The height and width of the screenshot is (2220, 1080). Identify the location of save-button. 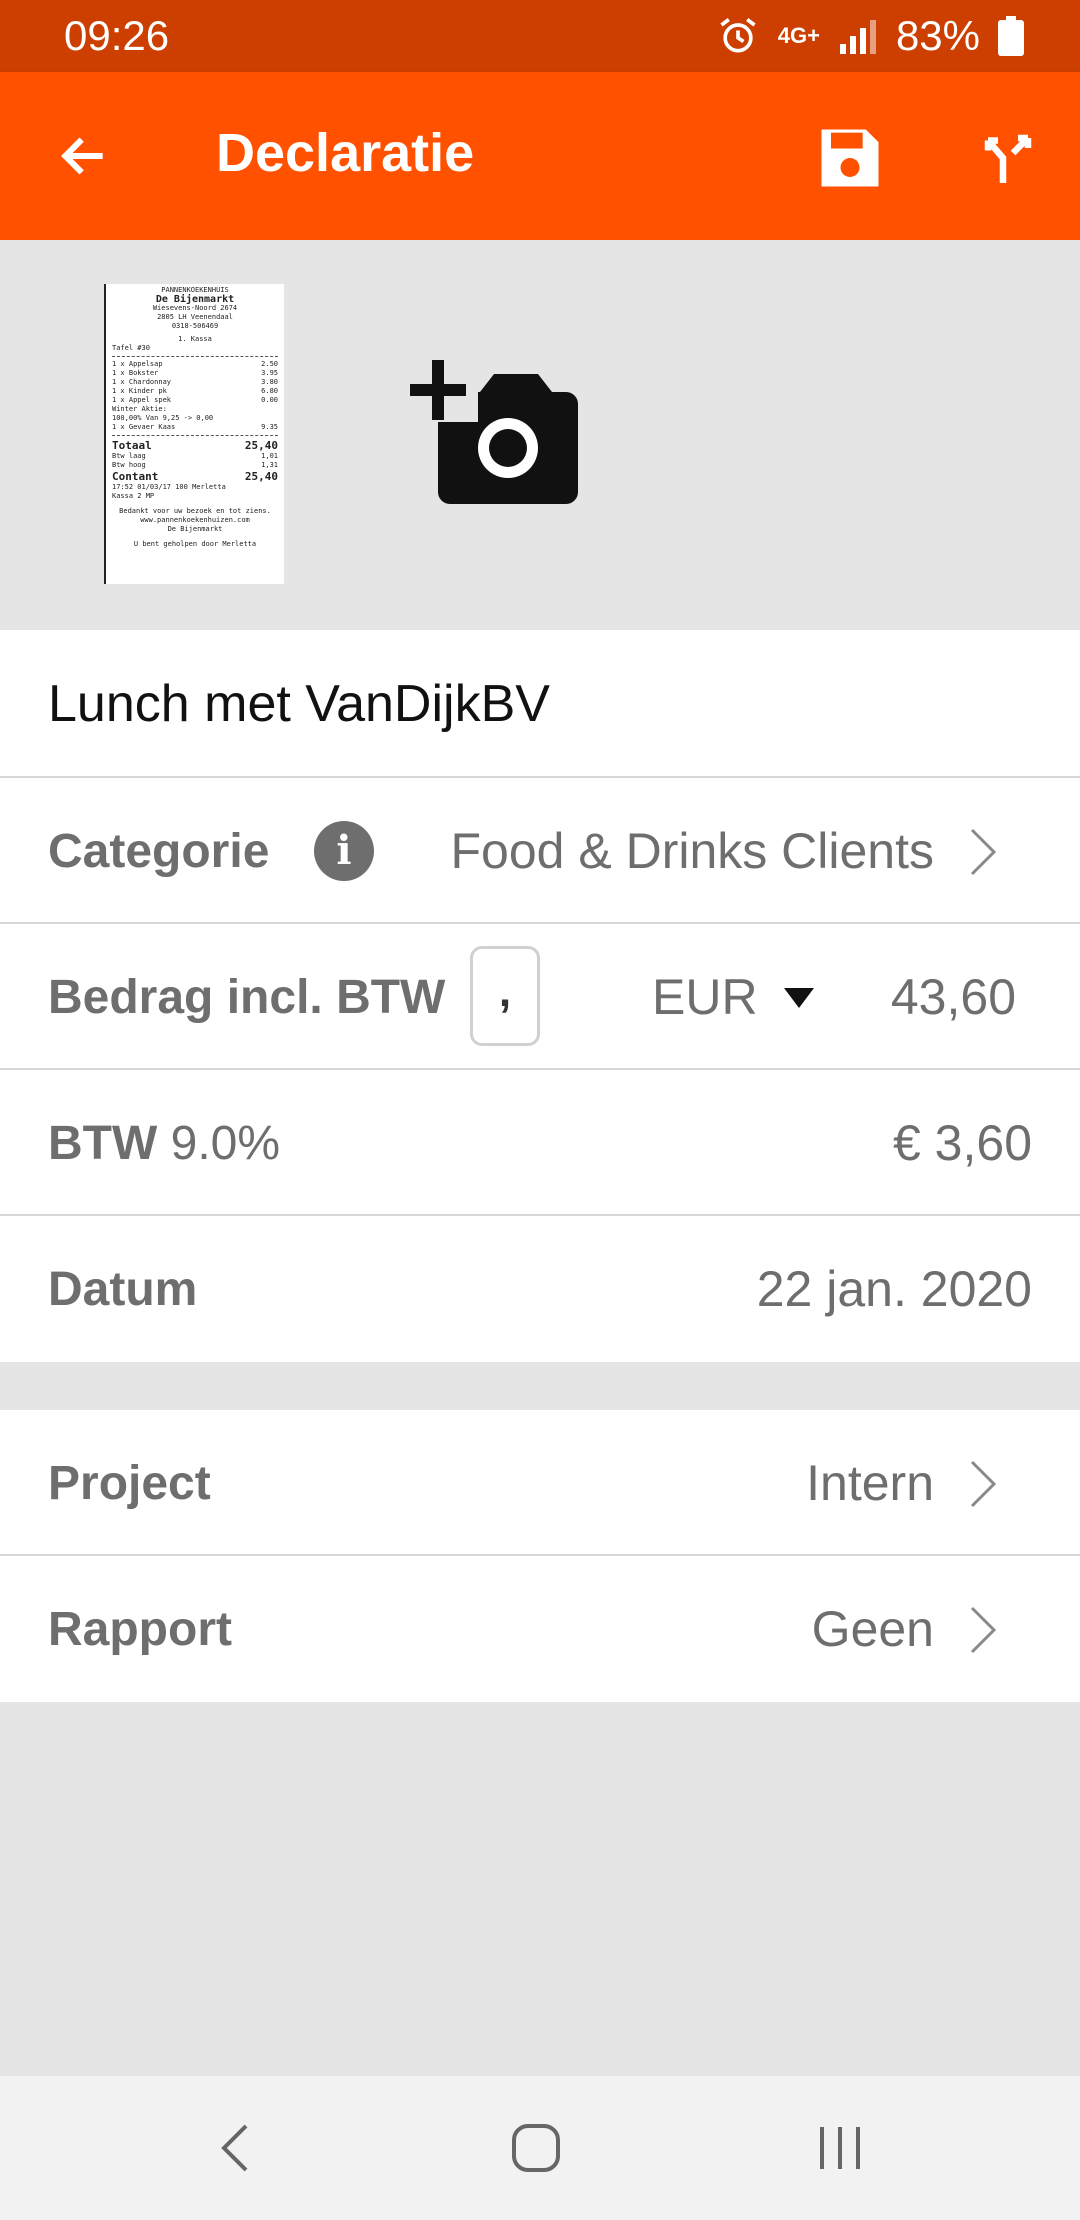
(850, 158).